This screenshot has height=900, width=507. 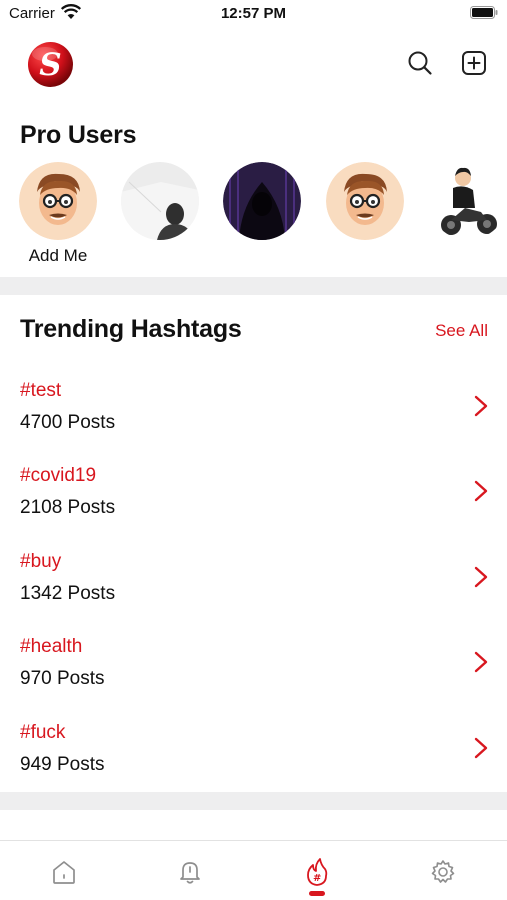 I want to click on hashtag-row: #fuck 949 Posts, so click(x=253, y=761).